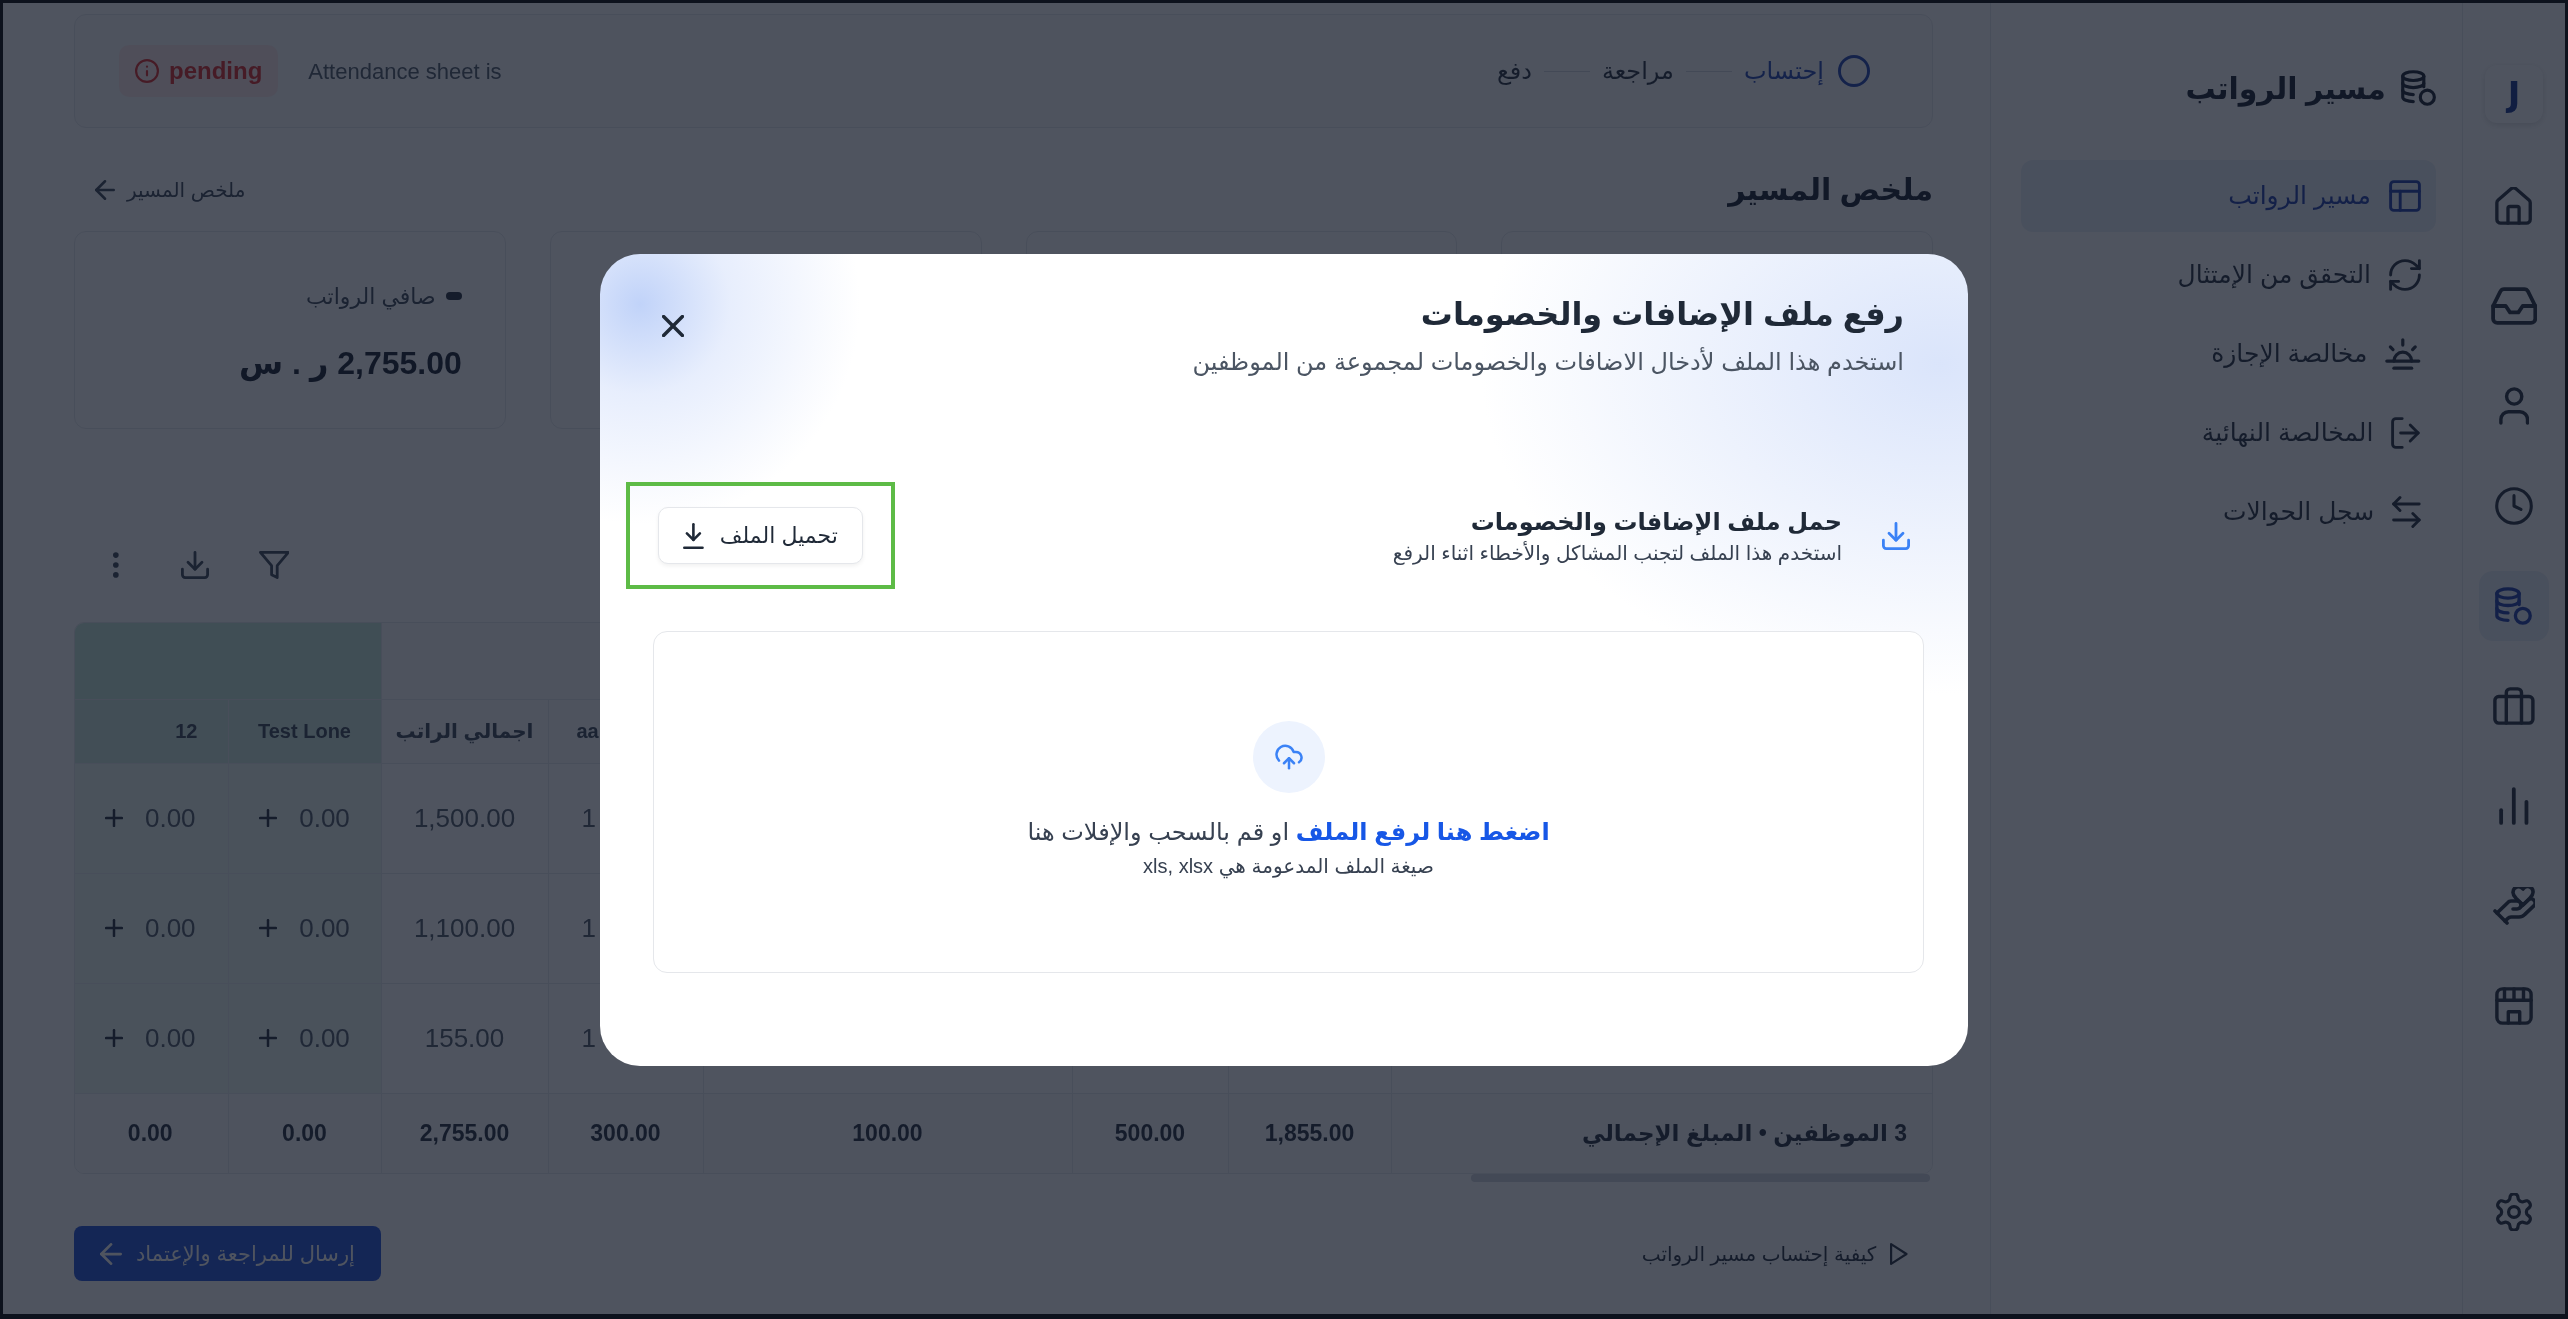 The image size is (2568, 1319). What do you see at coordinates (2285, 89) in the screenshot?
I see `sidebar-title: مسير الرواتب` at bounding box center [2285, 89].